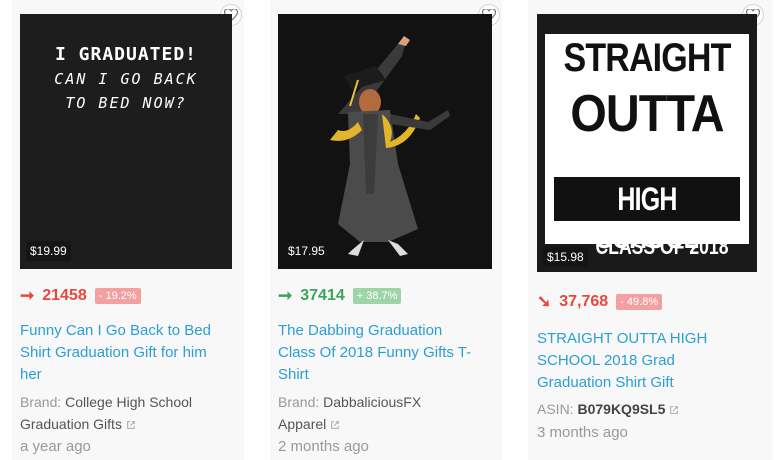 This screenshot has height=460, width=780. I want to click on brand-value: Apparel, so click(302, 424).